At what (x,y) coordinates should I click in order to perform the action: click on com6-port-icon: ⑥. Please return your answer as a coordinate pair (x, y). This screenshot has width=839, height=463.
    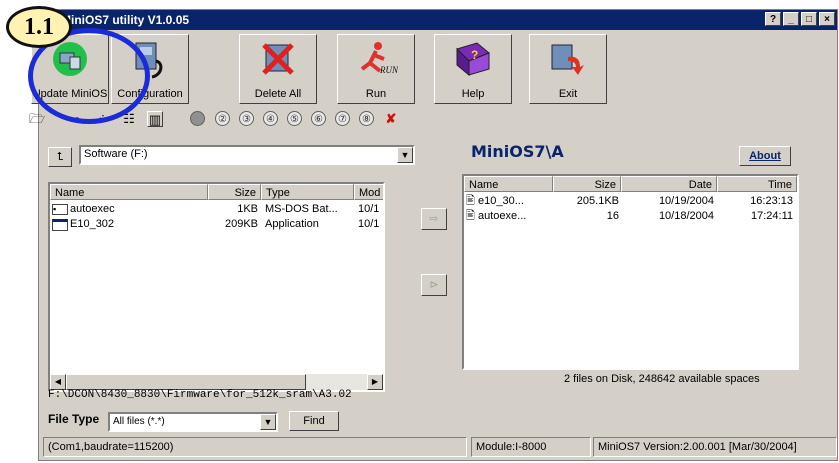
    Looking at the image, I should click on (318, 118).